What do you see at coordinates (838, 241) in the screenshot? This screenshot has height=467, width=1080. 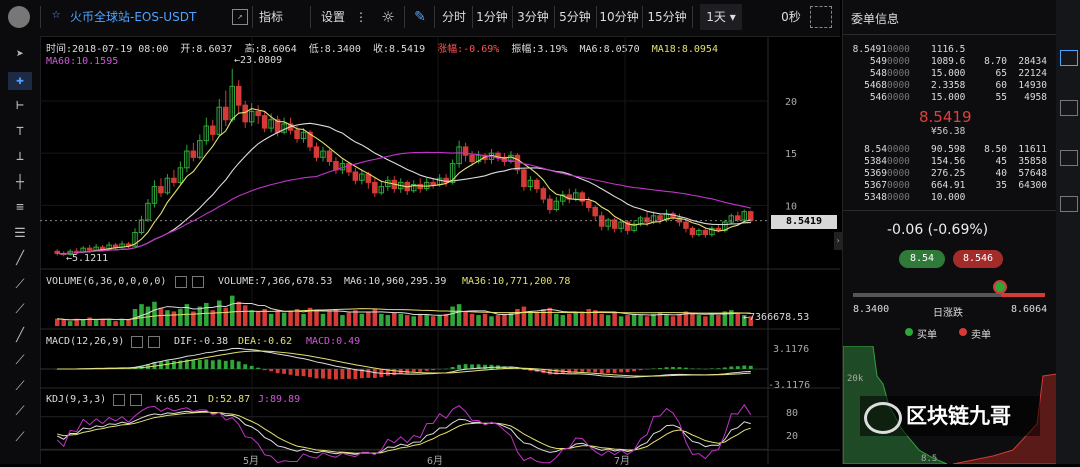 I see `collapse-arrow-icon: ›` at bounding box center [838, 241].